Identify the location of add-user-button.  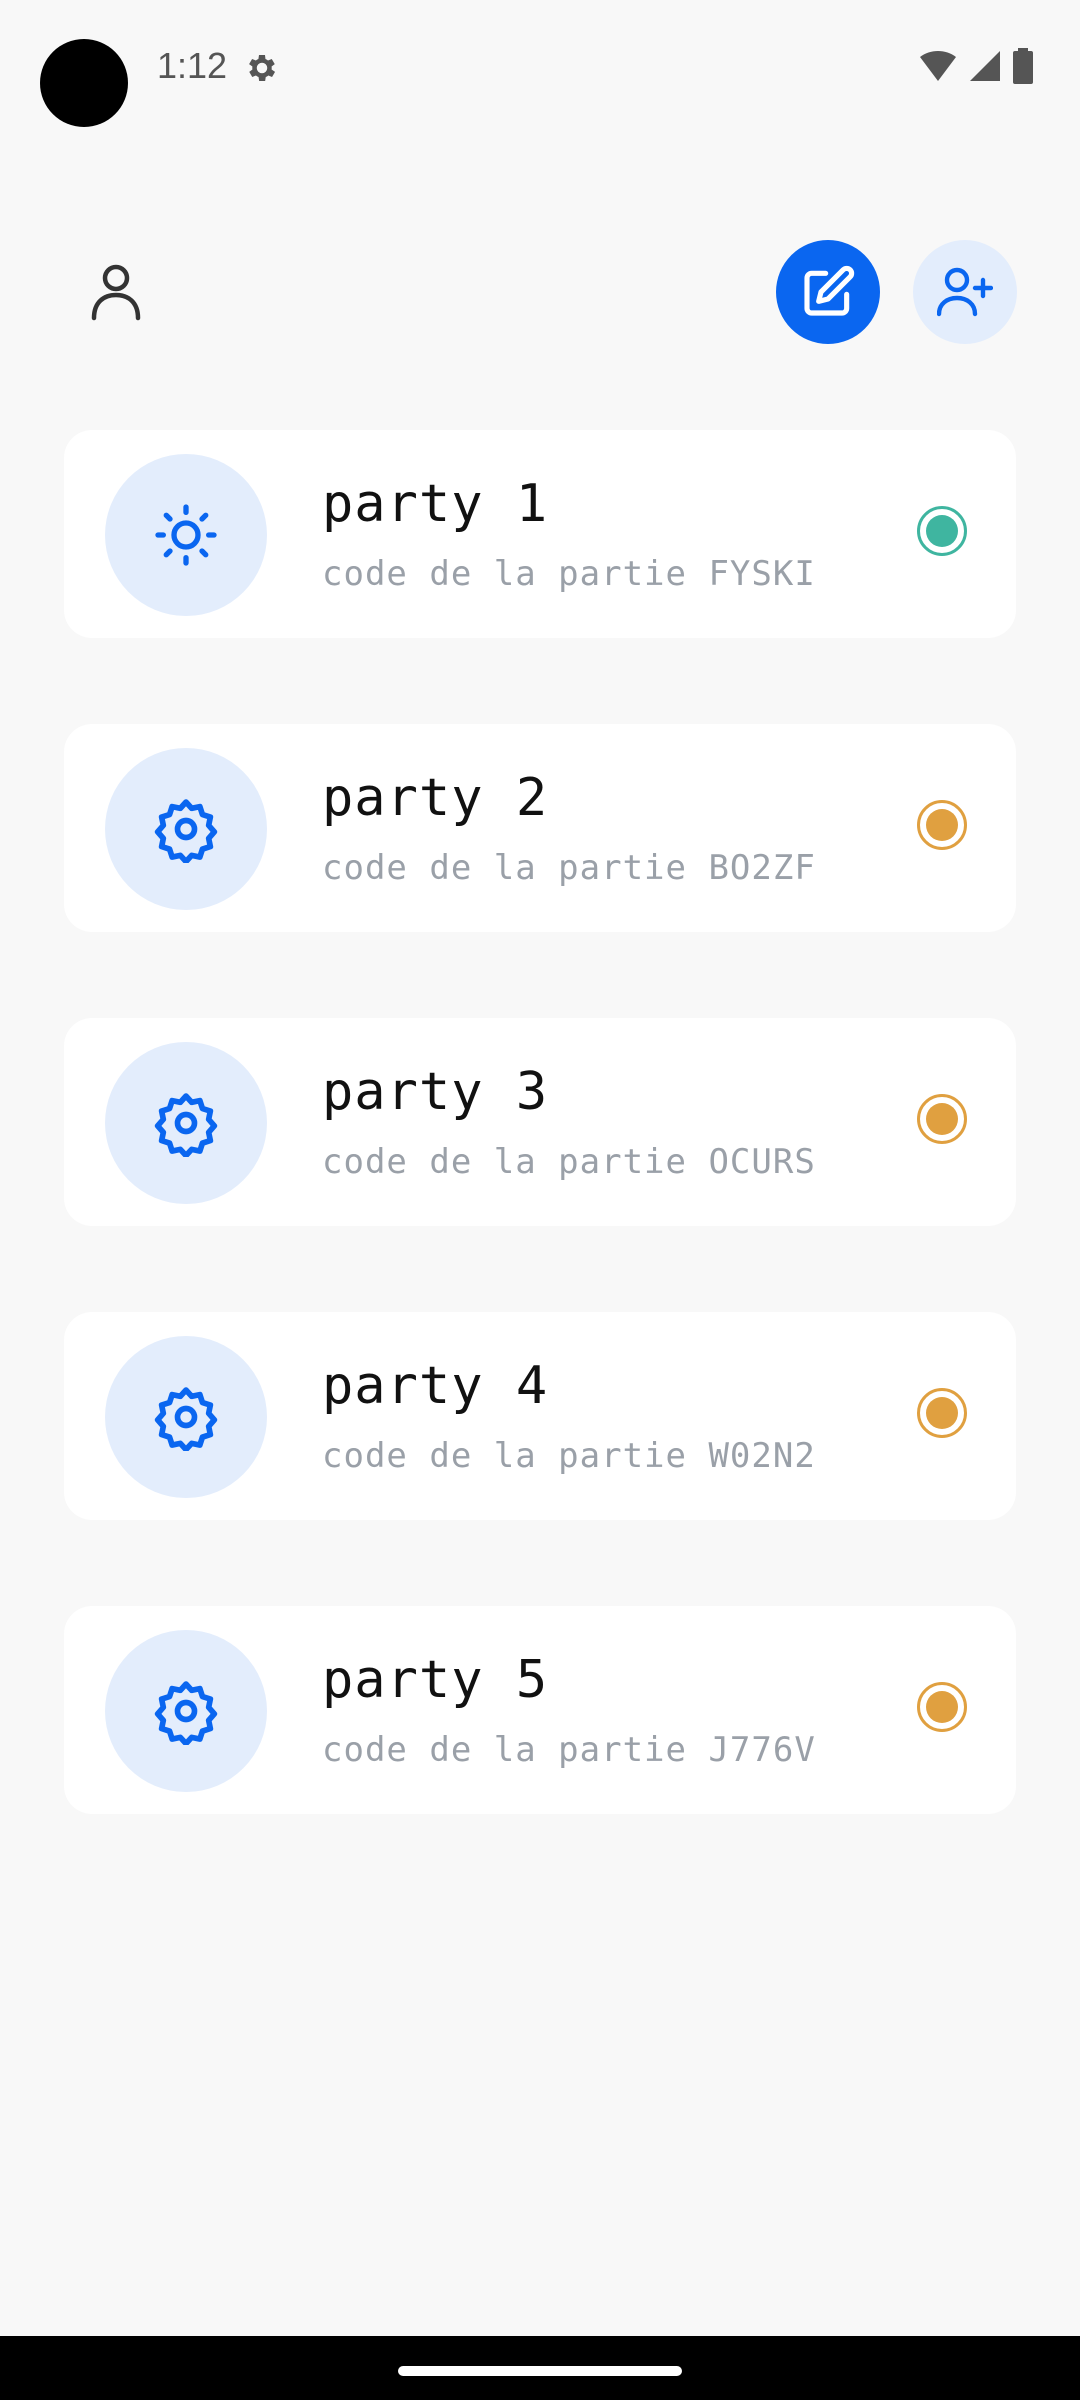
(965, 292).